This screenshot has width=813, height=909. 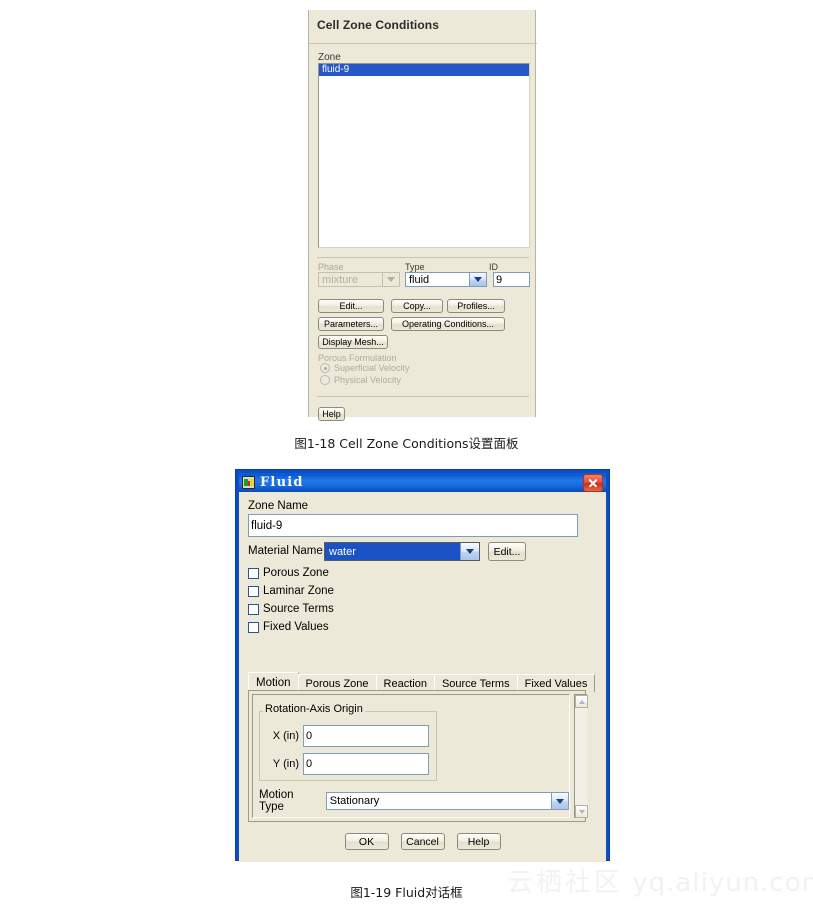 What do you see at coordinates (298, 591) in the screenshot?
I see `checkbox-label: Laminar Zone` at bounding box center [298, 591].